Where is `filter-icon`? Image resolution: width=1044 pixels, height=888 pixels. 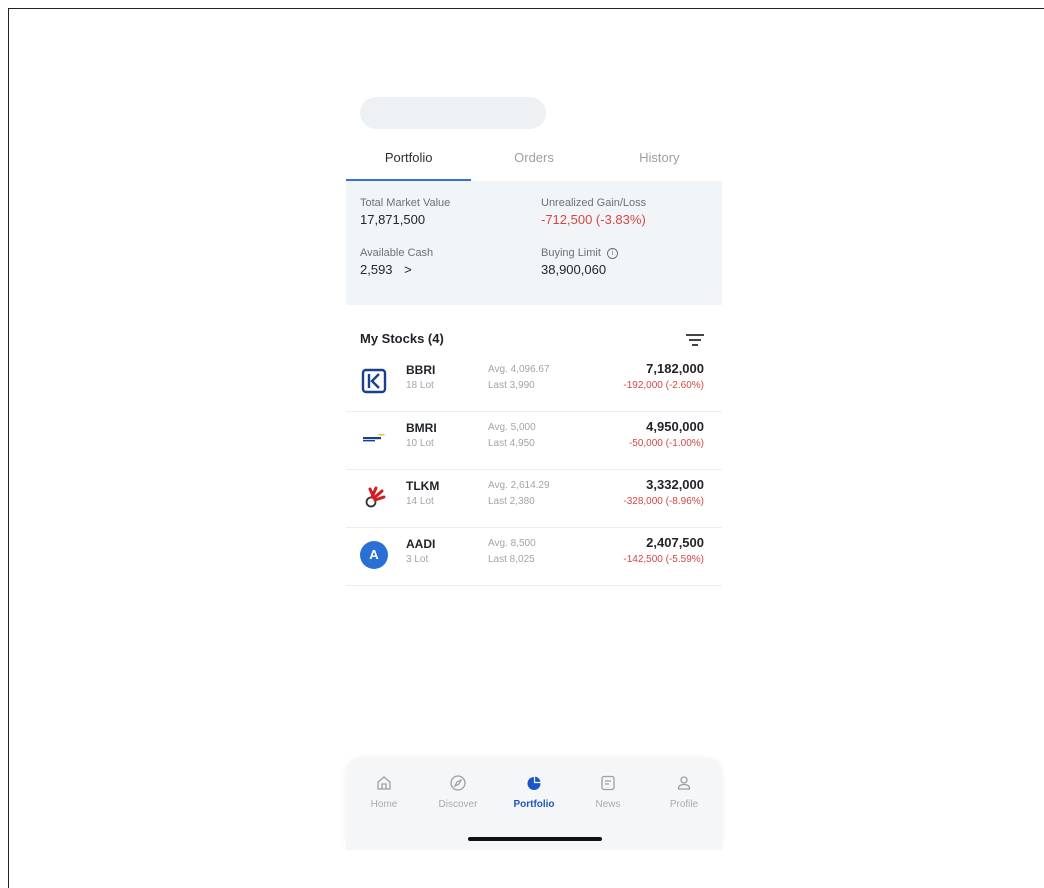 filter-icon is located at coordinates (695, 340).